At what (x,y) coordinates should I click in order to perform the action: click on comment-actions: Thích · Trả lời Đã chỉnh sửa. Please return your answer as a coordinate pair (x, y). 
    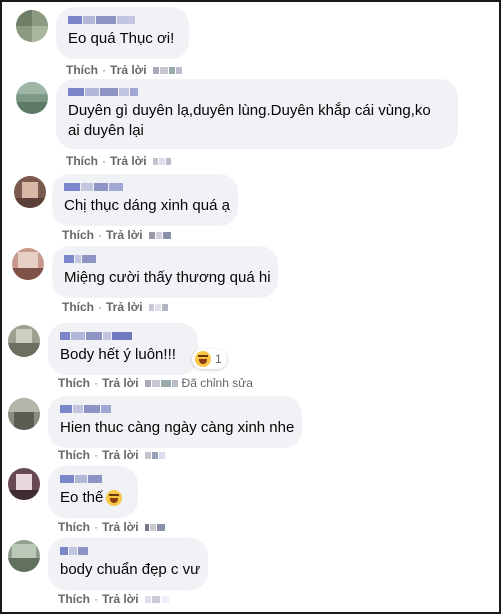
    Looking at the image, I should click on (155, 383).